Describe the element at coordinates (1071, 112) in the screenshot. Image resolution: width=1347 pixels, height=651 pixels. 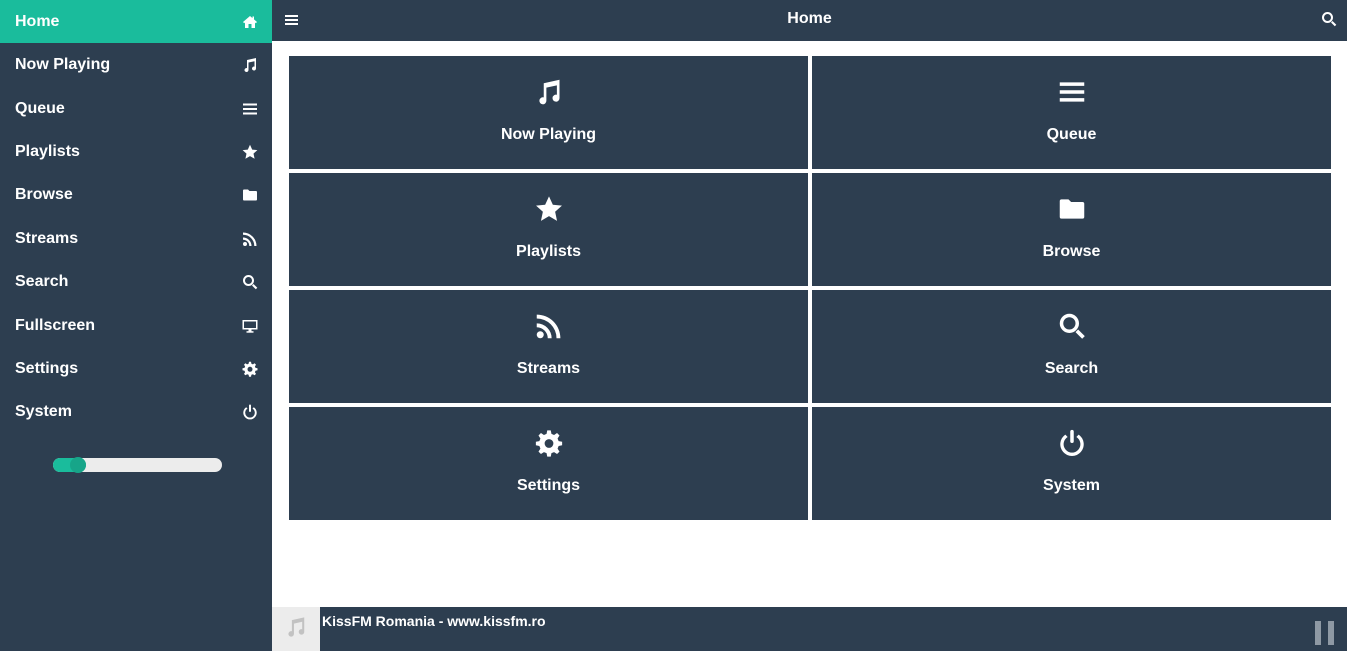
I see `tile-queue: Queue` at that location.